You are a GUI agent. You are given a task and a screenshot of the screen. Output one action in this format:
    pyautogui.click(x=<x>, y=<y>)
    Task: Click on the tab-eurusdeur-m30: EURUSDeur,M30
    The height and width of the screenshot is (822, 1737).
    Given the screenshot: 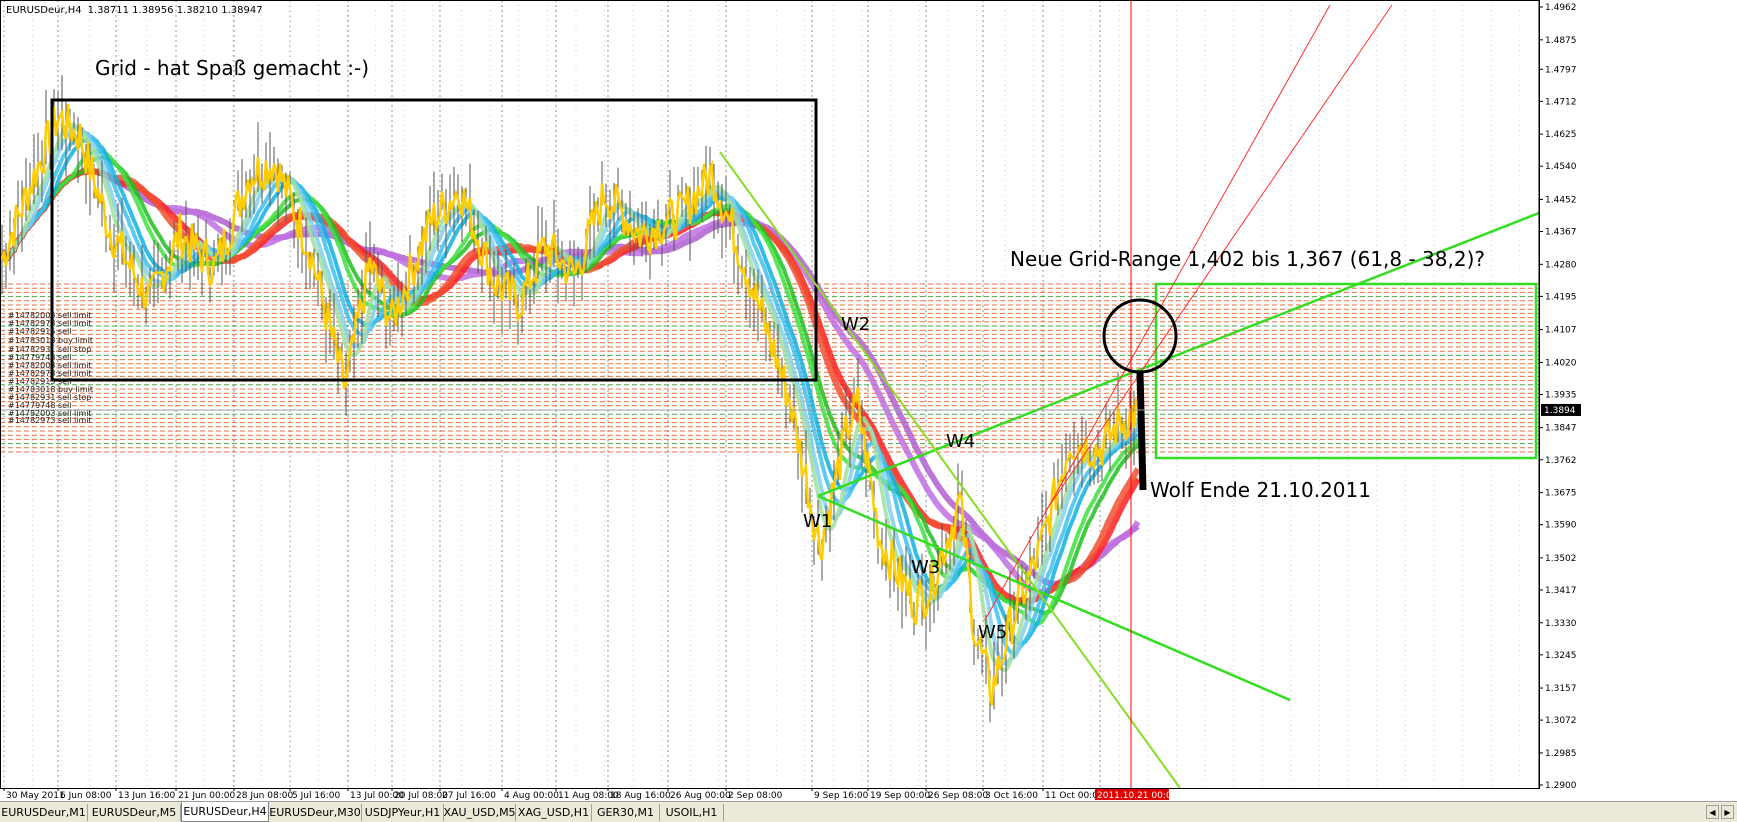 What is the action you would take?
    pyautogui.click(x=315, y=812)
    